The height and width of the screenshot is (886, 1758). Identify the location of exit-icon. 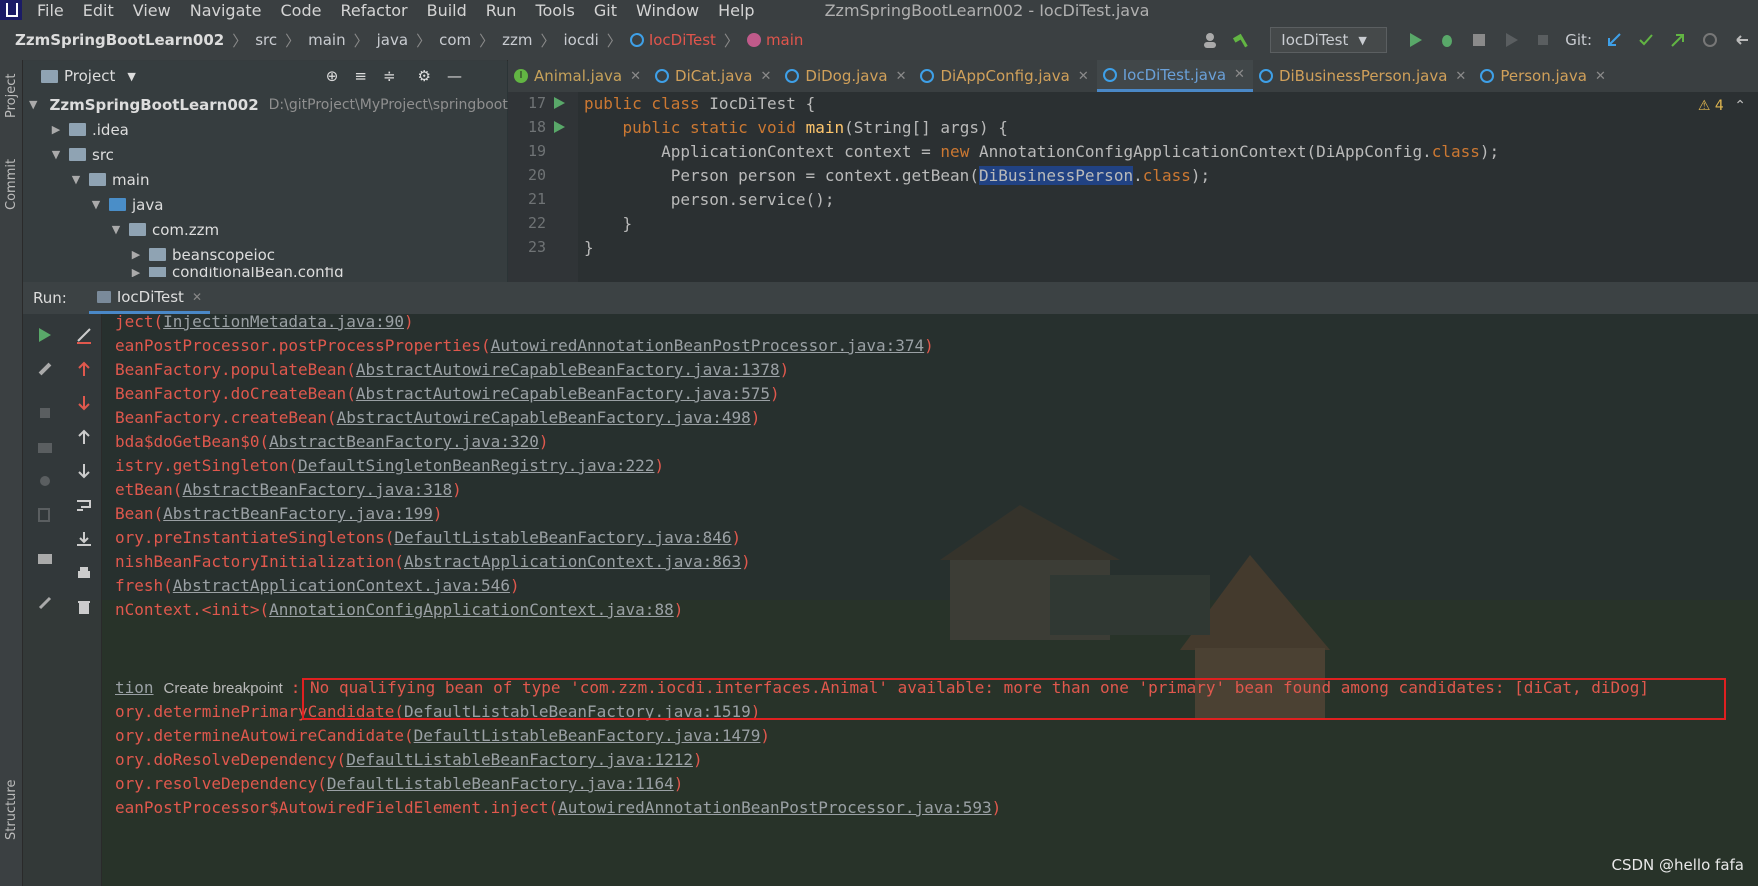
(45, 515).